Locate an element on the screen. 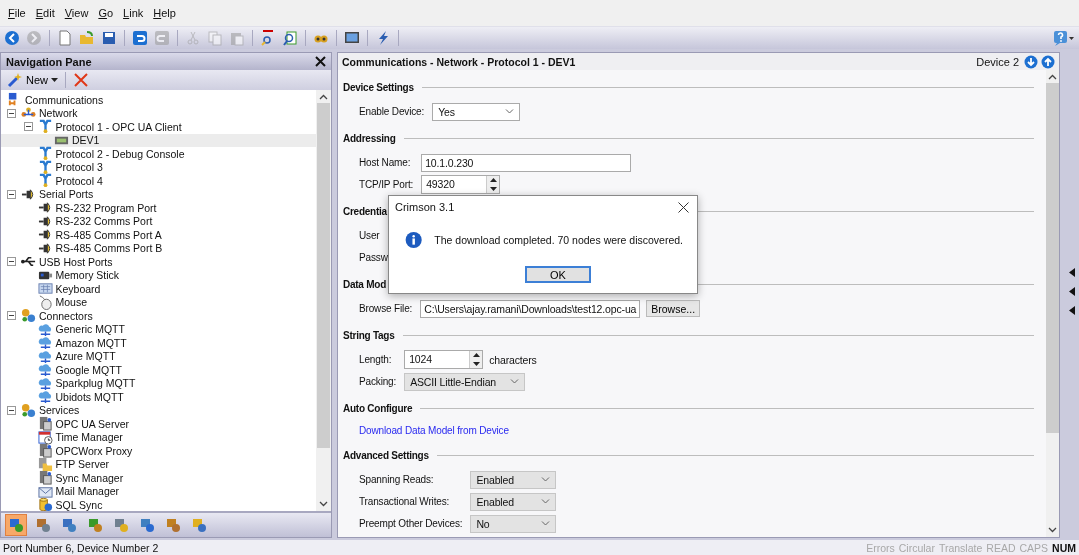  tree-item: Communications is located at coordinates (158, 100).